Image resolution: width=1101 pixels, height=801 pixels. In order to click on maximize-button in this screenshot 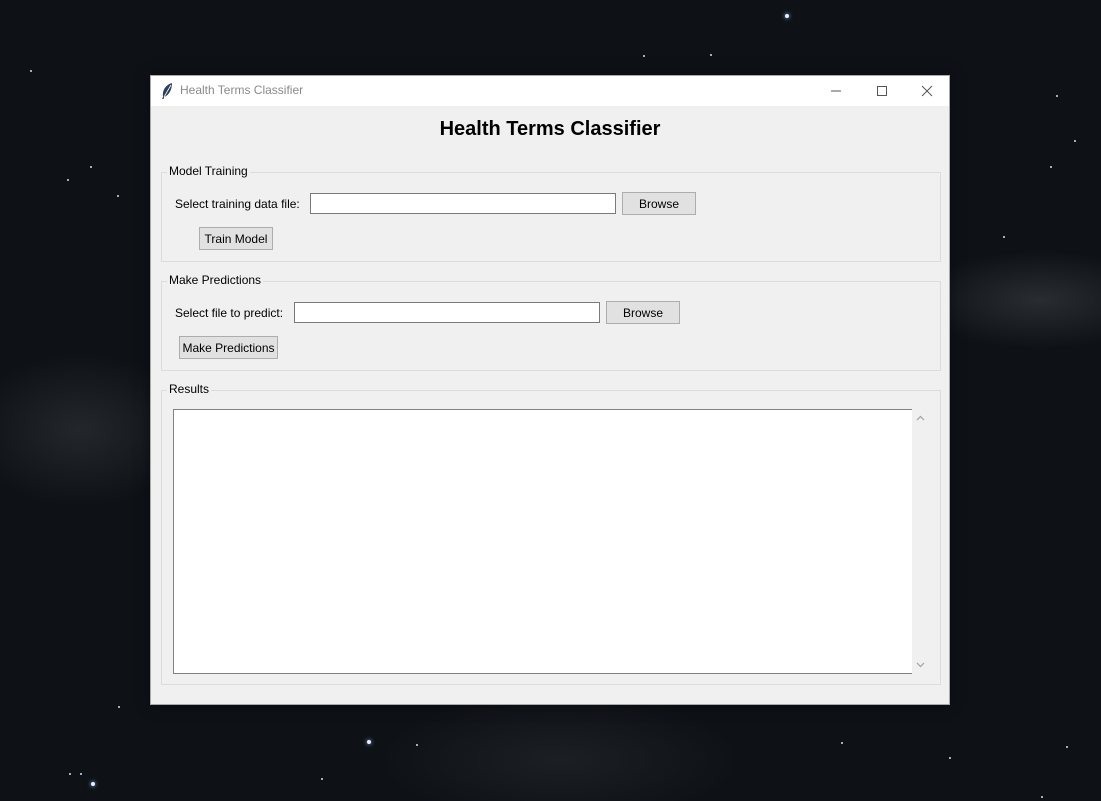, I will do `click(882, 91)`.